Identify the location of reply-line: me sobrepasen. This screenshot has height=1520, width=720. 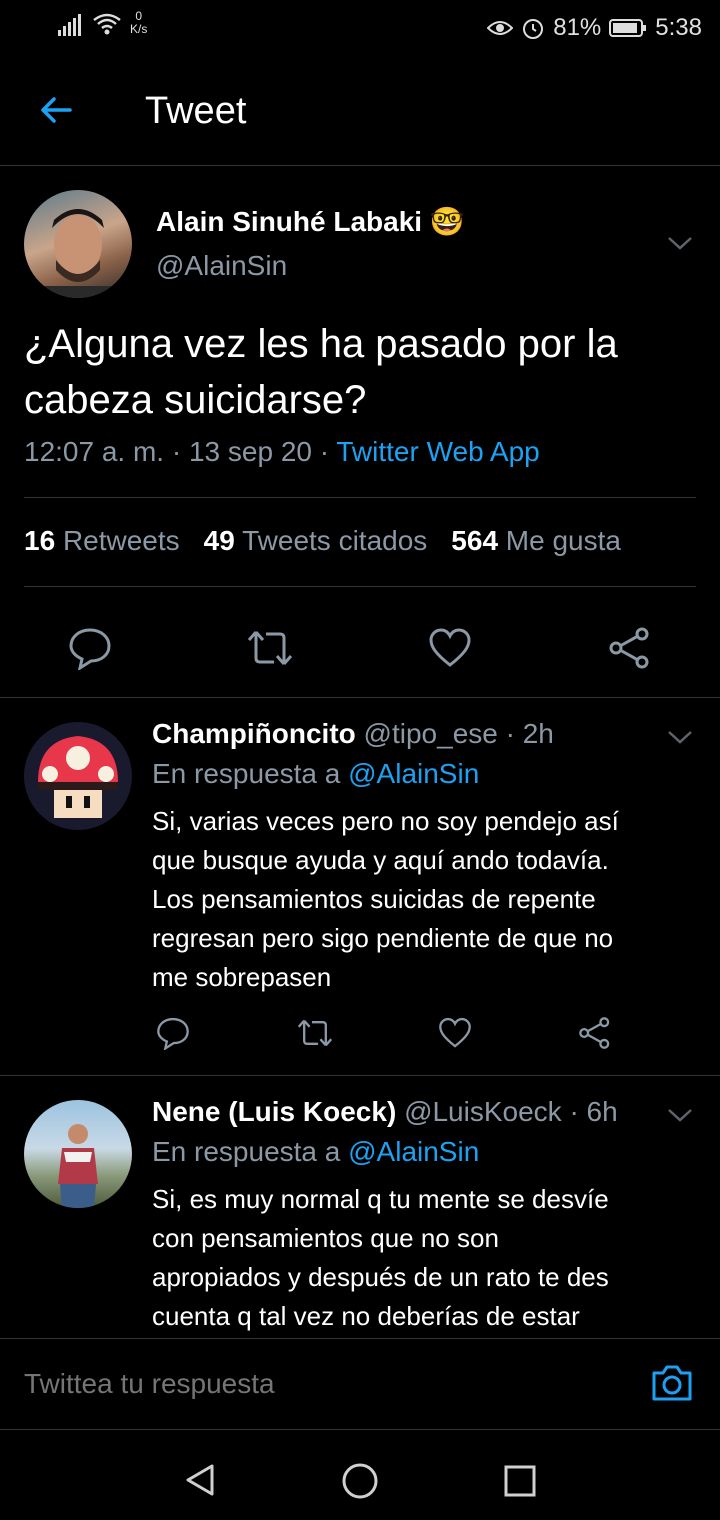
(242, 977).